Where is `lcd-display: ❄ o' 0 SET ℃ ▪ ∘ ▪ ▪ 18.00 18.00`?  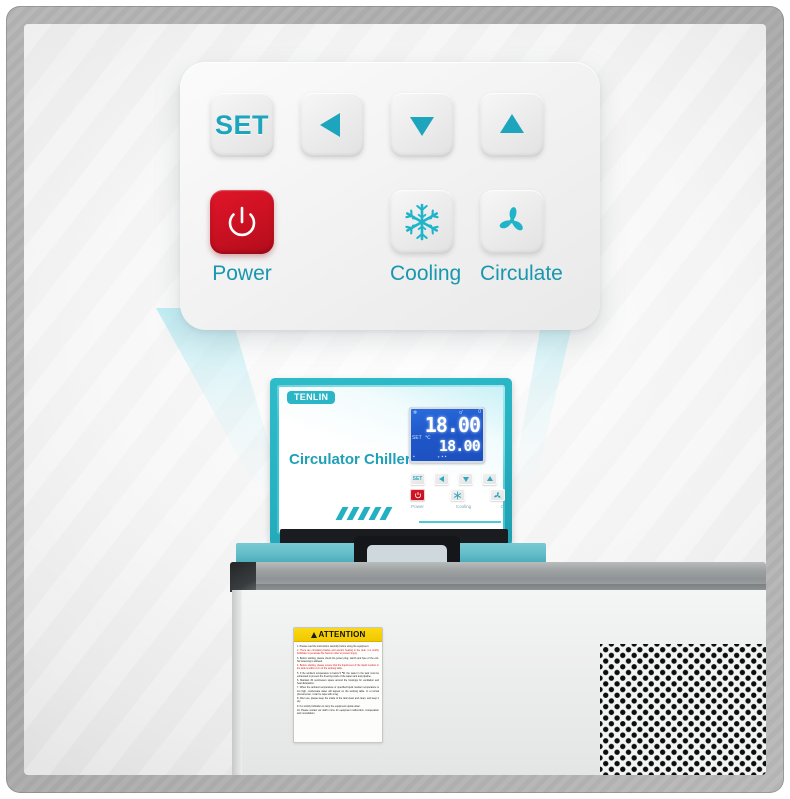
lcd-display: ❄ o' 0 SET ℃ ▪ ∘ ▪ ▪ 18.00 18.00 is located at coordinates (447, 435).